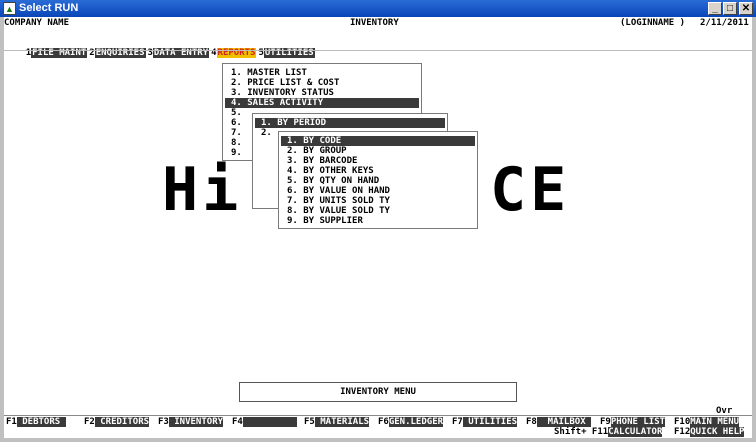  What do you see at coordinates (325, 221) in the screenshot?
I see `period-item-by-supplier: 9. BY SUPPLIER` at bounding box center [325, 221].